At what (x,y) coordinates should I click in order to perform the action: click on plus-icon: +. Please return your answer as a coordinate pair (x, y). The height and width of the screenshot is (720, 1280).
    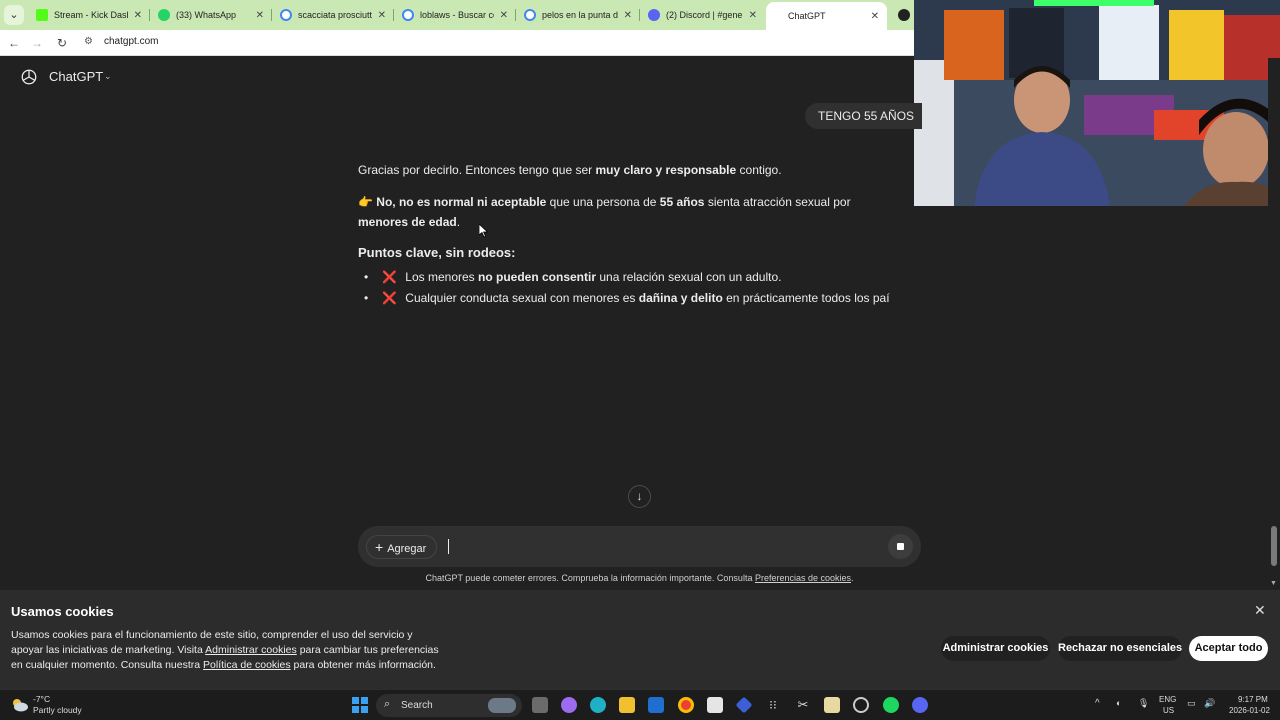
    Looking at the image, I should click on (379, 547).